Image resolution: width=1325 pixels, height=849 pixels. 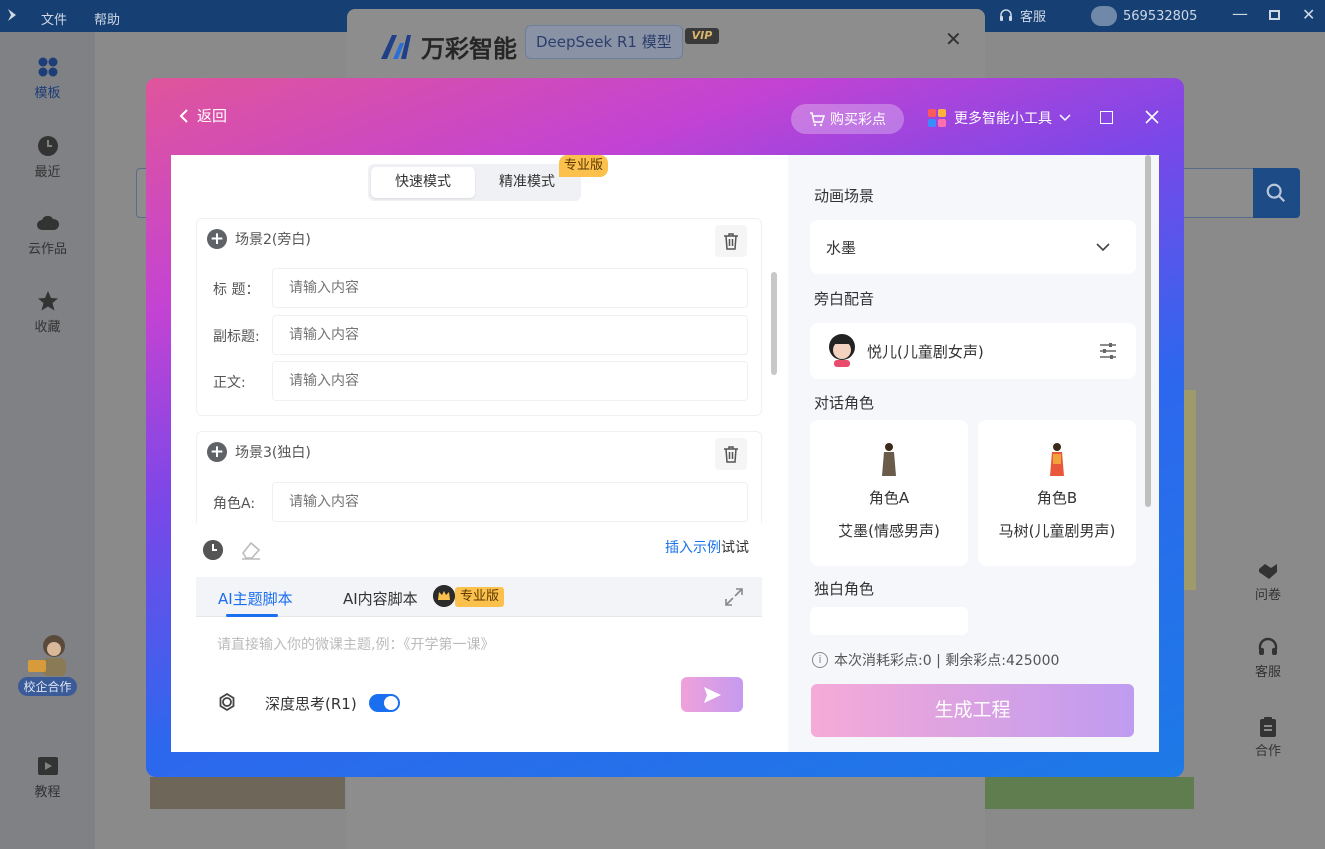 I want to click on ai-tabs: AI主题脚本 AI内容脚本 专业版, so click(x=479, y=597).